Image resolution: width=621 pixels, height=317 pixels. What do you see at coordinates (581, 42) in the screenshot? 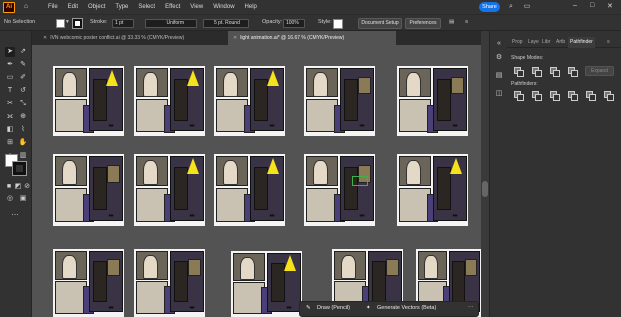
I see `tab-pathfinder: Pathfinder` at bounding box center [581, 42].